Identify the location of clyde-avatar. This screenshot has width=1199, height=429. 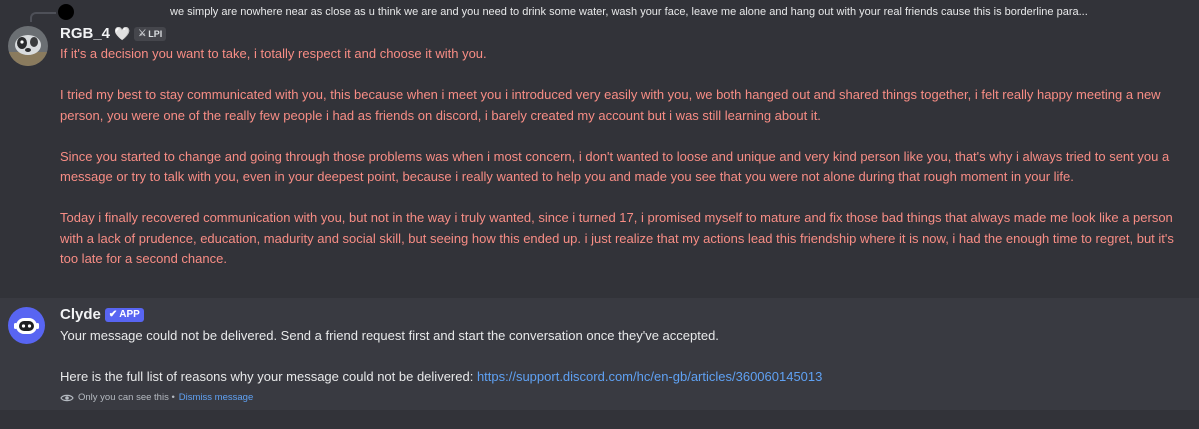
(26, 325).